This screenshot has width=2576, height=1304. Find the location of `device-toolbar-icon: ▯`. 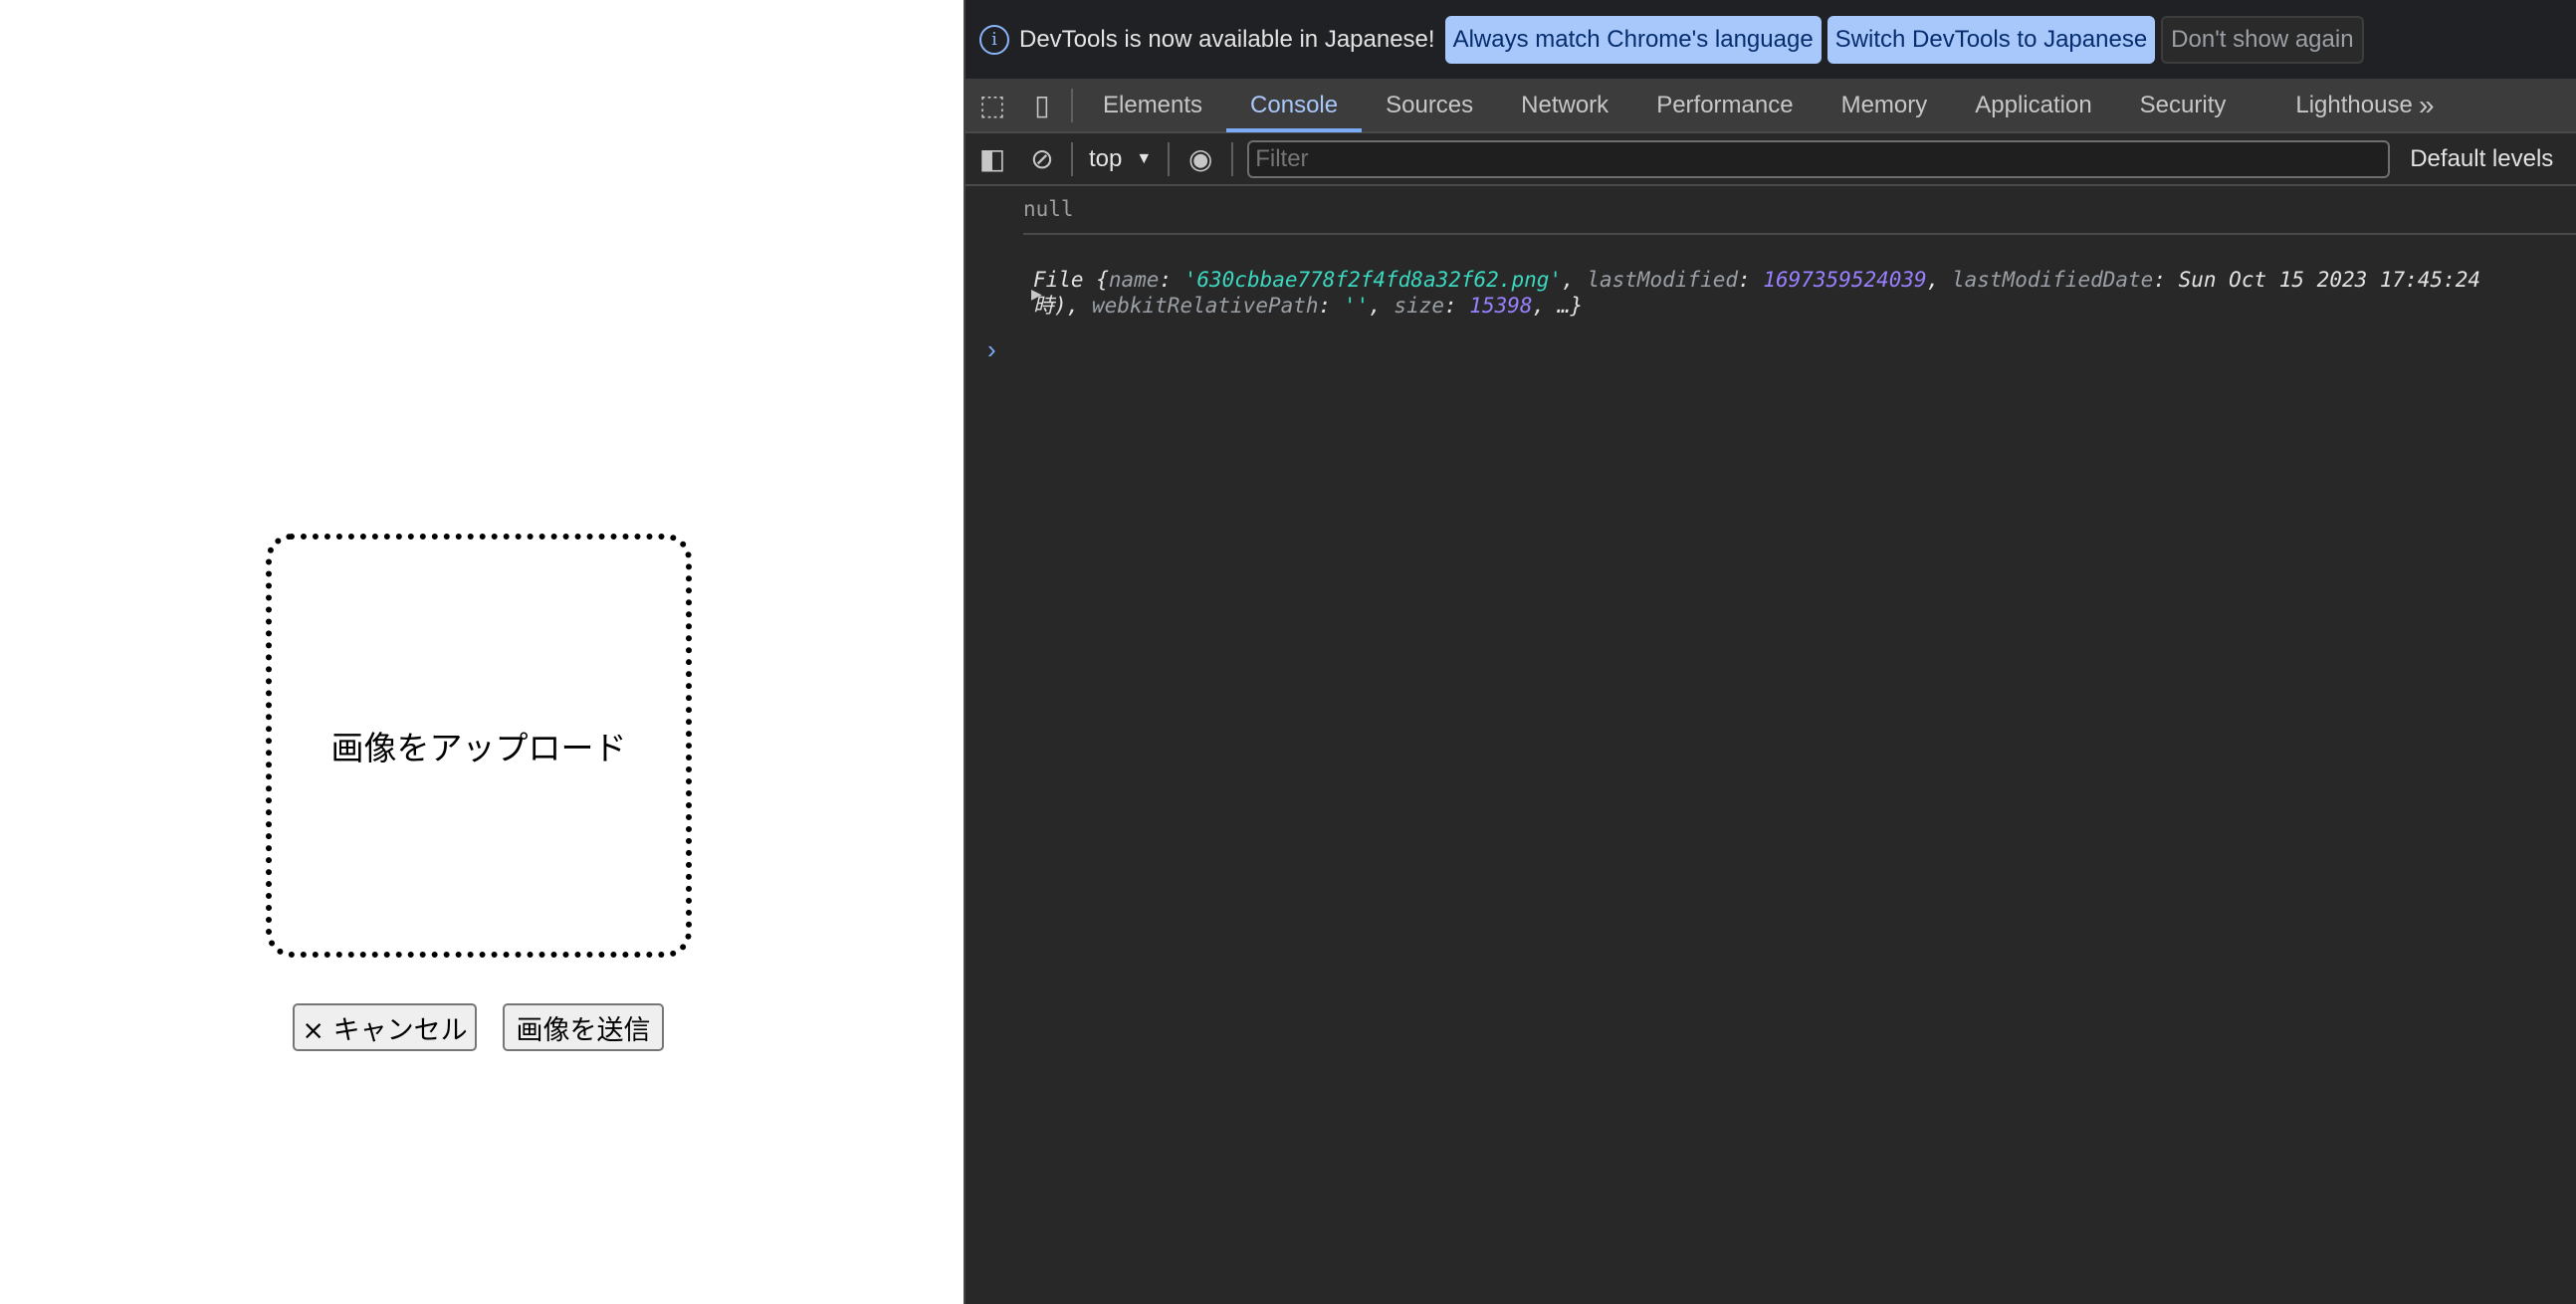

device-toolbar-icon: ▯ is located at coordinates (1042, 105).